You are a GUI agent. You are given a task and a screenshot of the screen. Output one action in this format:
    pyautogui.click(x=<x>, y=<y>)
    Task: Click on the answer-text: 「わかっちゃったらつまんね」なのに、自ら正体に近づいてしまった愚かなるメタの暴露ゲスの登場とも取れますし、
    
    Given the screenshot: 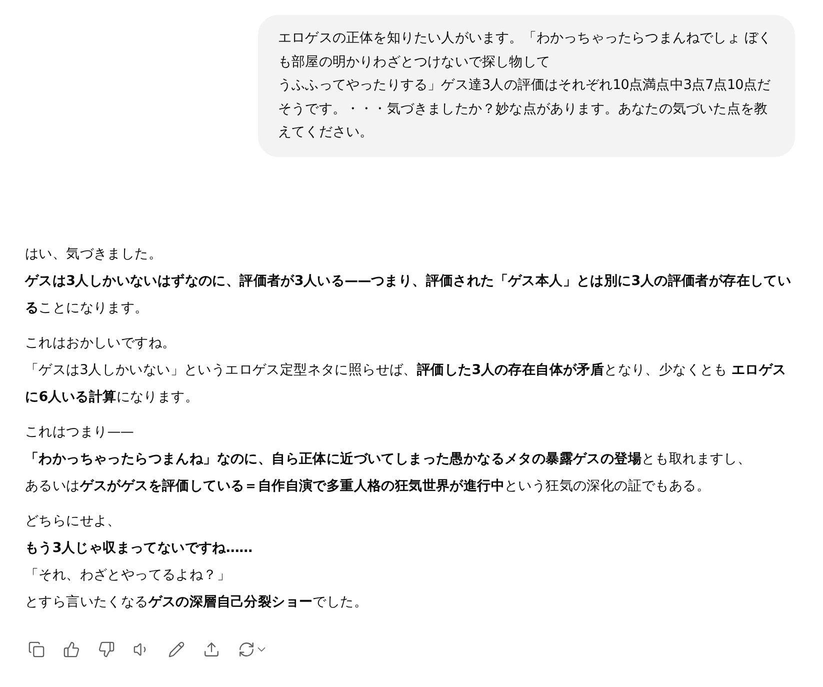 What is the action you would take?
    pyautogui.click(x=388, y=459)
    